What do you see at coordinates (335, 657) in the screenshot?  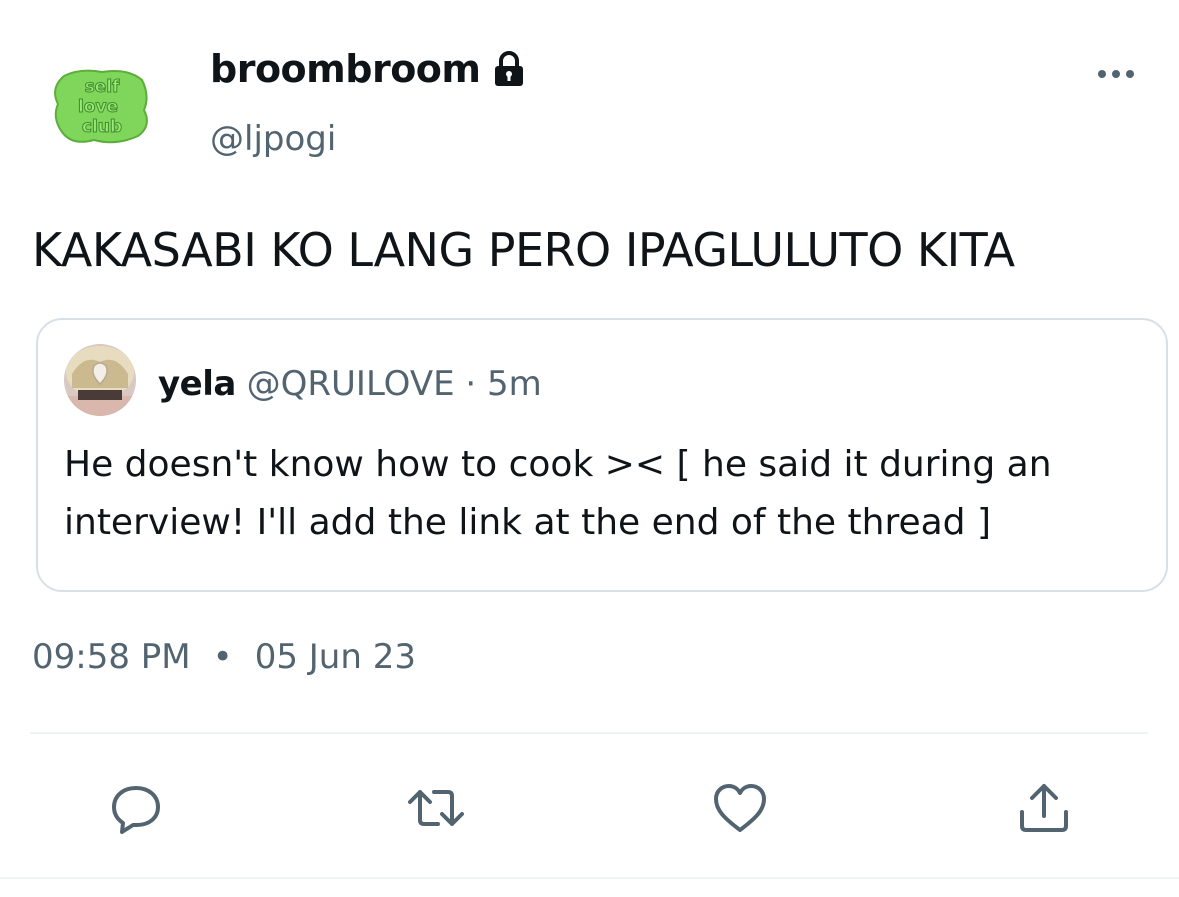 I see `tweet-date: 05 Jun 23` at bounding box center [335, 657].